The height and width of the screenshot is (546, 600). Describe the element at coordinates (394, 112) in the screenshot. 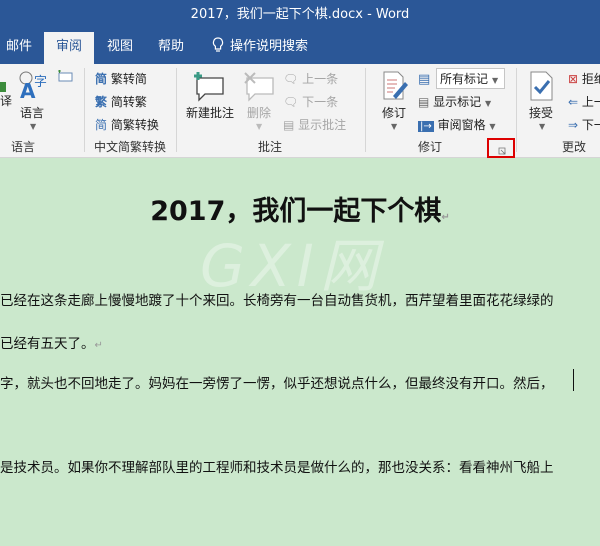

I see `track-changes-button: 修订` at that location.